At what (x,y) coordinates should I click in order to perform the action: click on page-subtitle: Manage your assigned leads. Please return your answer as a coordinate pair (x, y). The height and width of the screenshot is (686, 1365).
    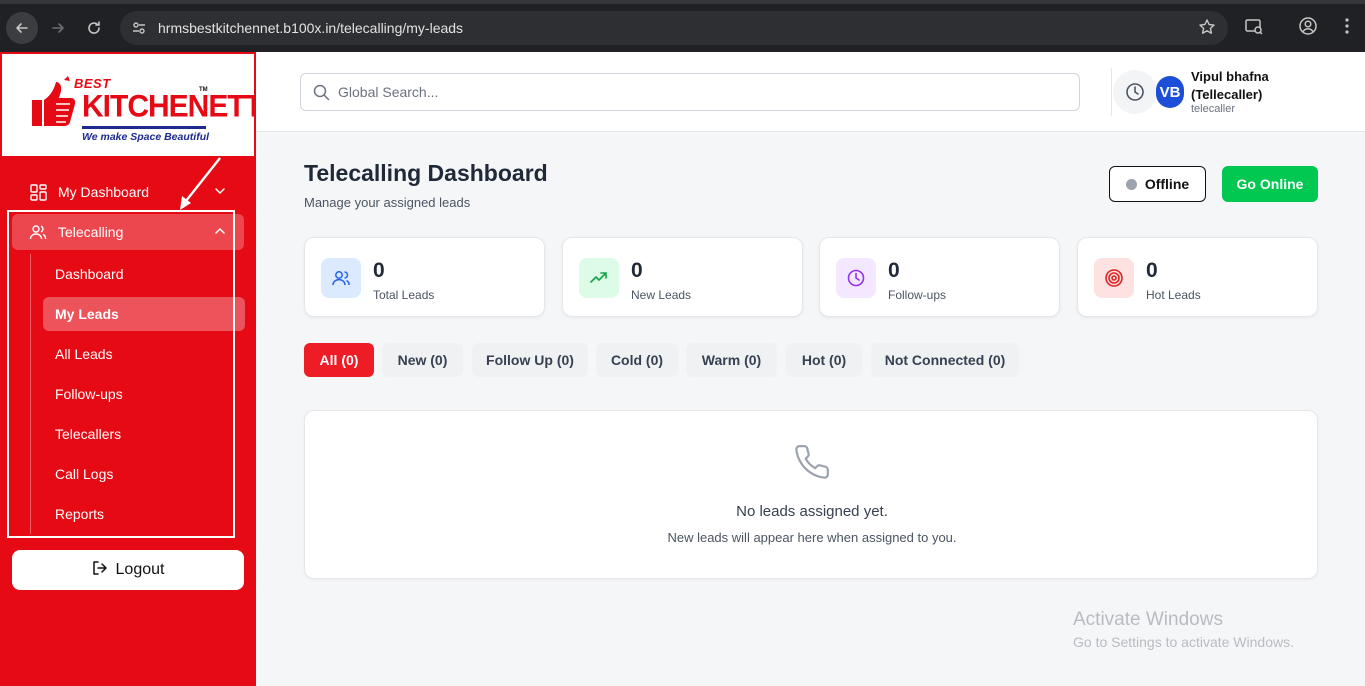
    Looking at the image, I should click on (387, 202).